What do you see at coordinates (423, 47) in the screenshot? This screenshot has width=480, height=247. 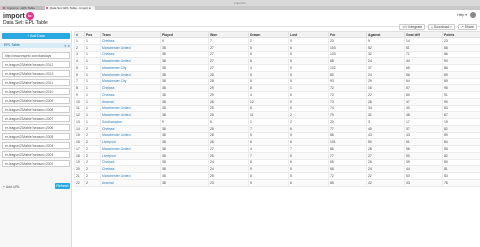 I see `table-cell: 51` at bounding box center [423, 47].